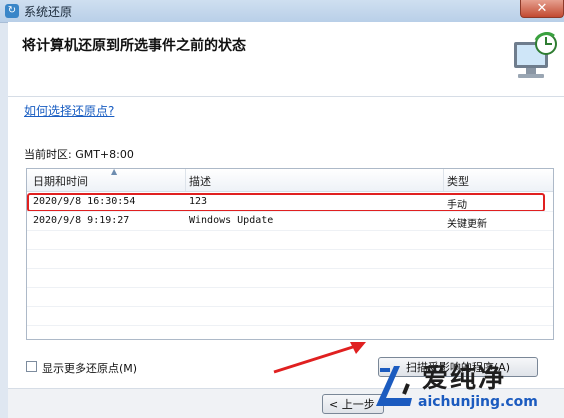  Describe the element at coordinates (290, 179) in the screenshot. I see `table-header: ▲ 日期和时间 描述 类型` at that location.